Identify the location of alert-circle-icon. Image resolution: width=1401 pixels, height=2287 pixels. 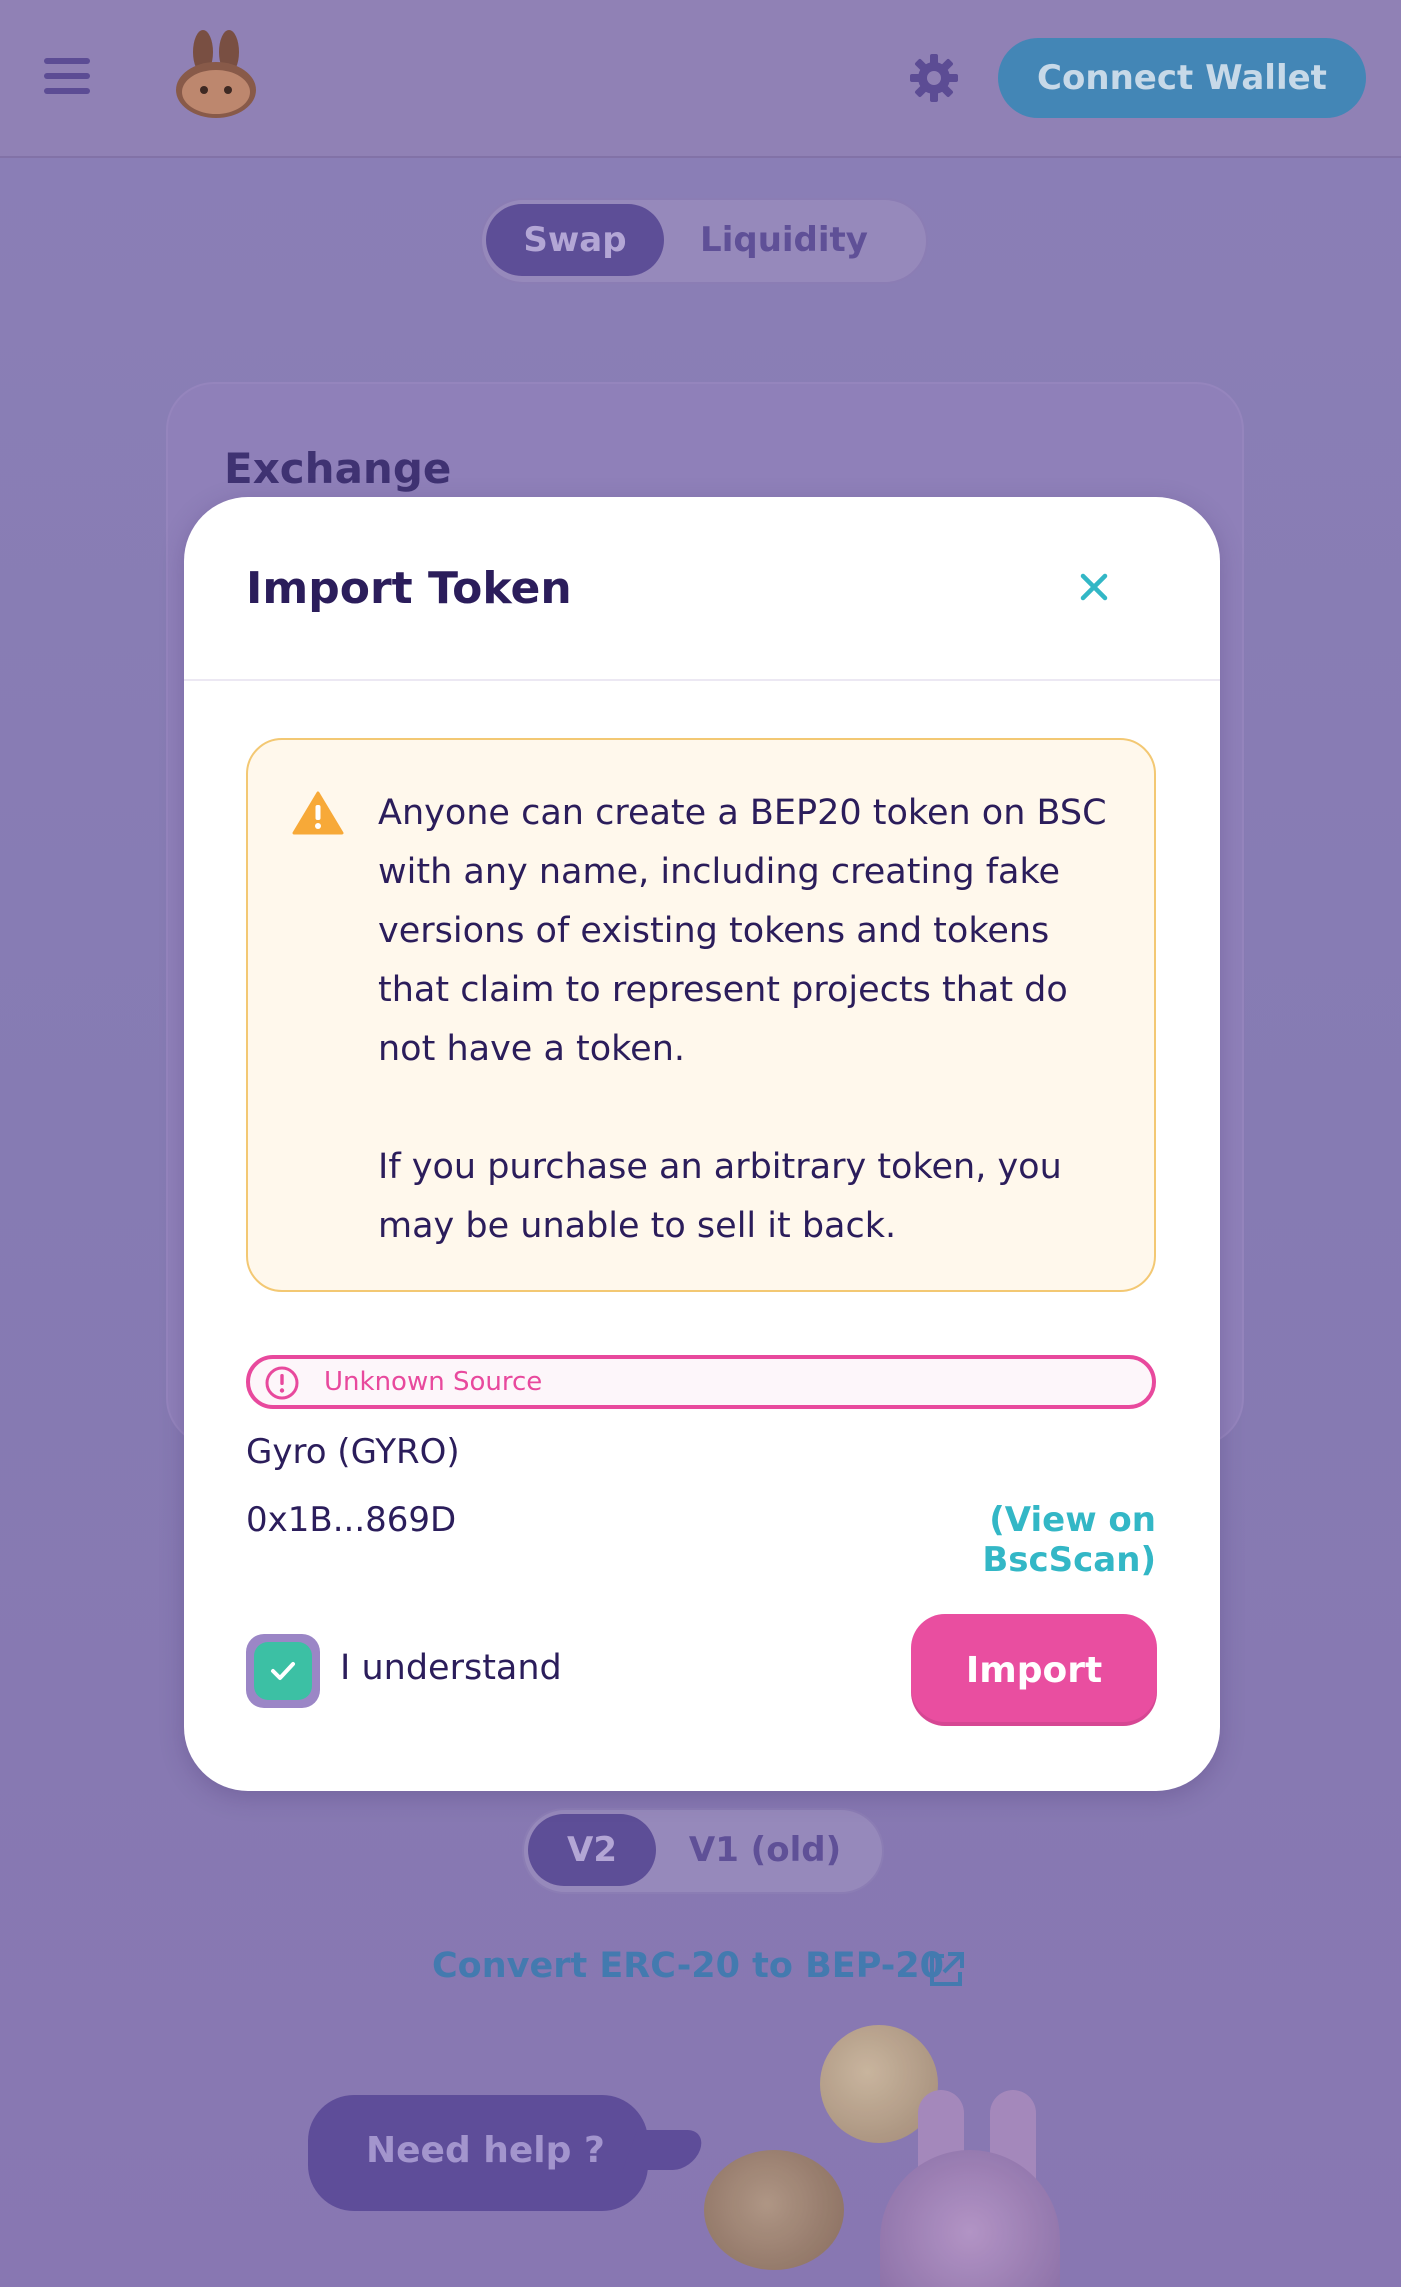
(282, 1383).